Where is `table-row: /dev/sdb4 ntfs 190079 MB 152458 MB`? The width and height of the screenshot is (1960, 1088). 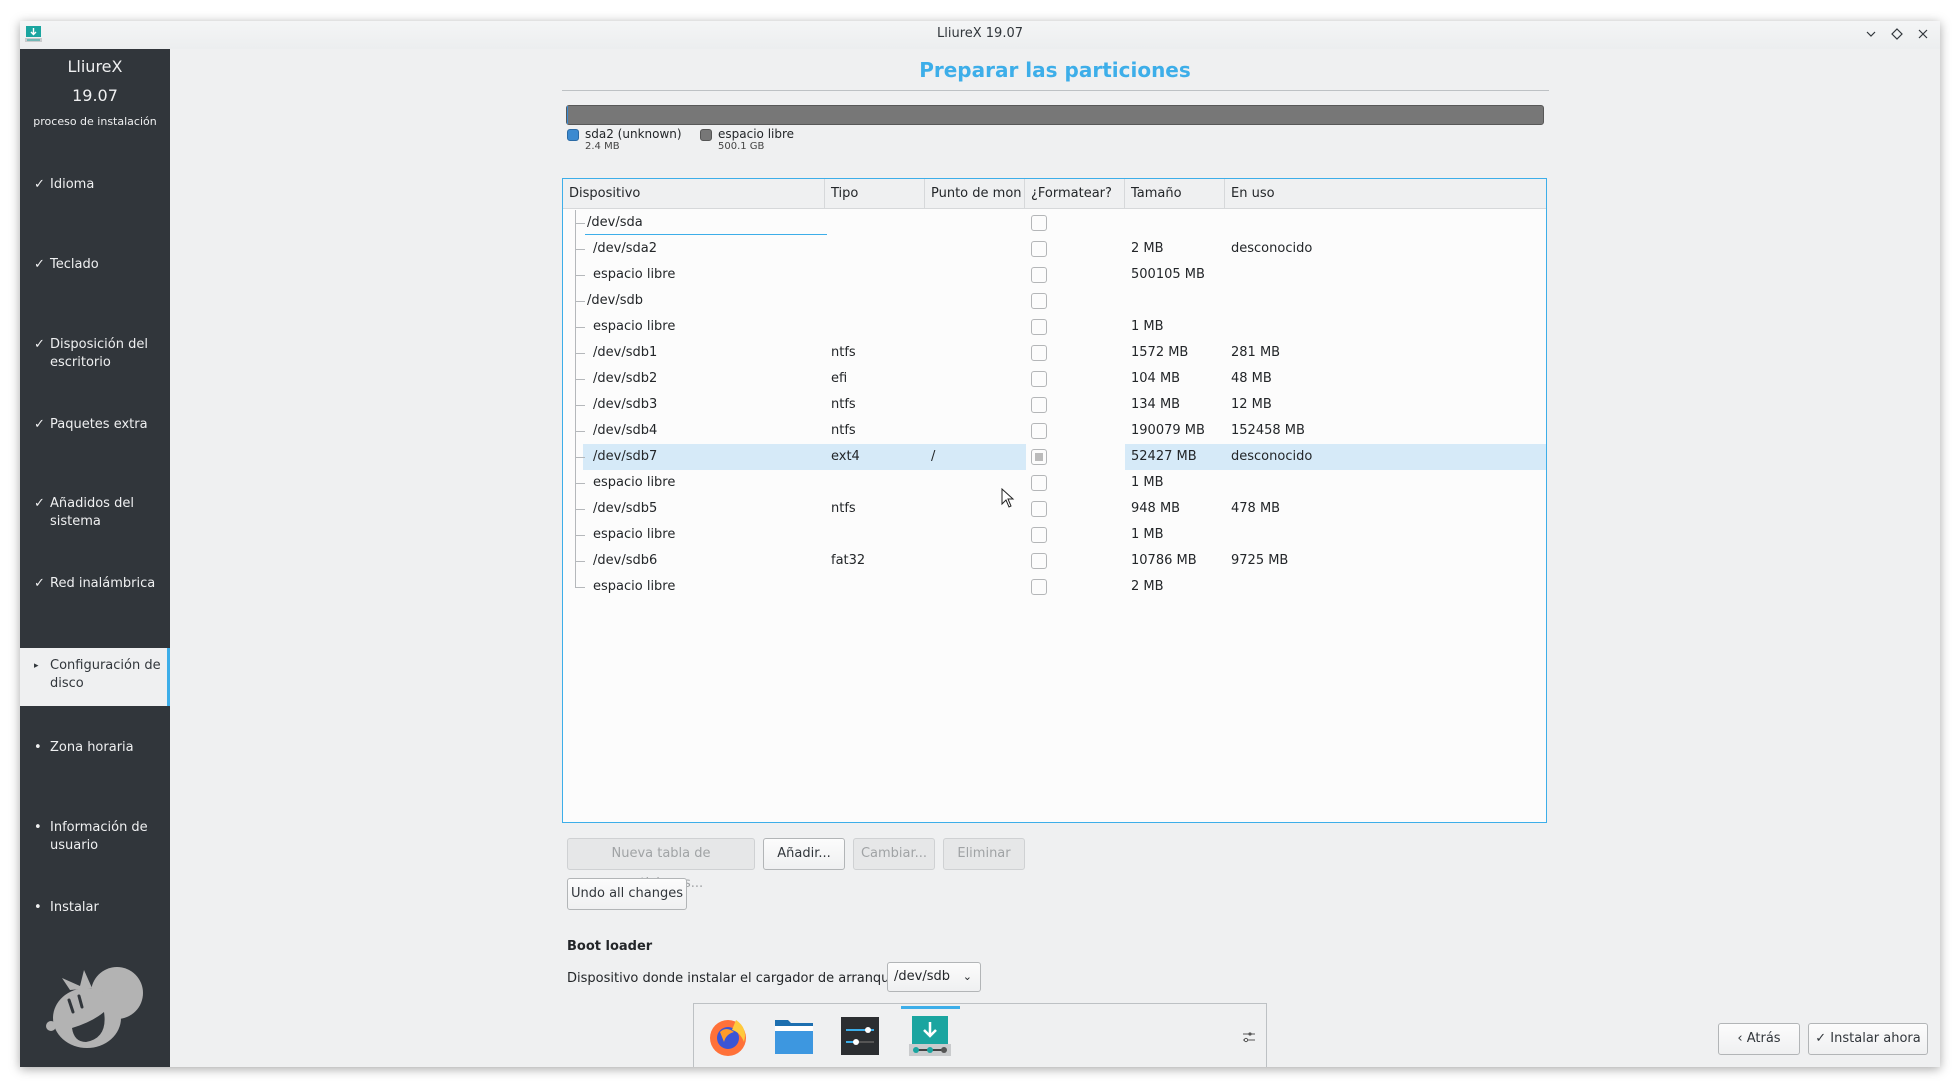
table-row: /dev/sdb4 ntfs 190079 MB 152458 MB is located at coordinates (1054, 431).